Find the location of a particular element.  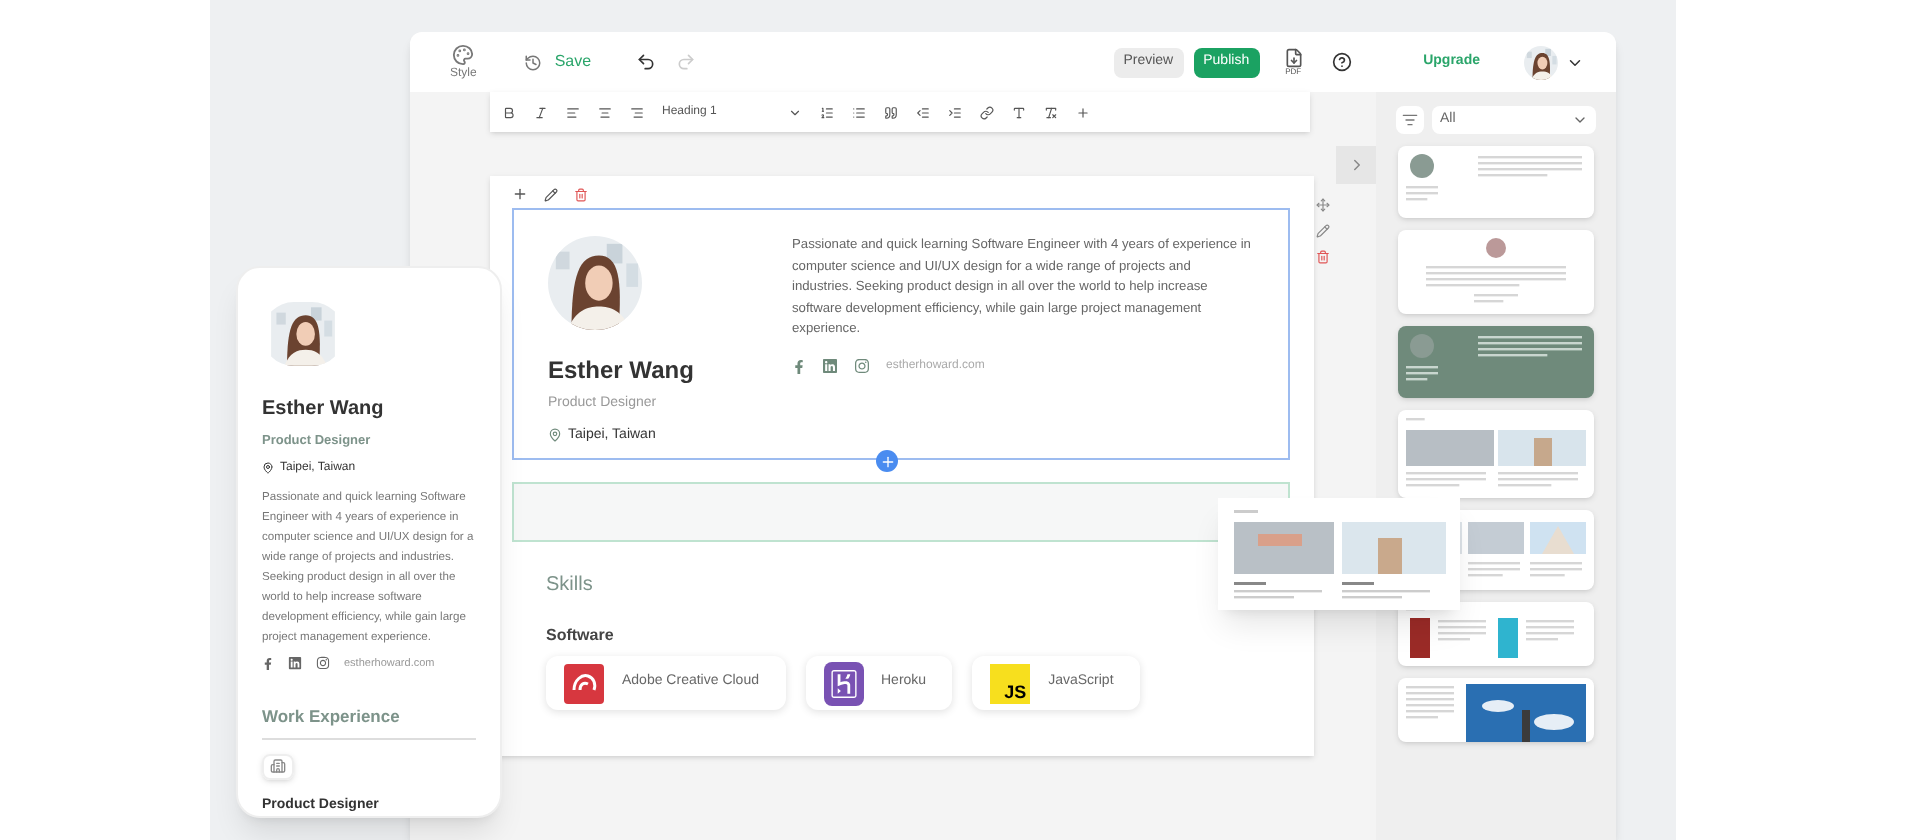

align-left-icon is located at coordinates (573, 112).